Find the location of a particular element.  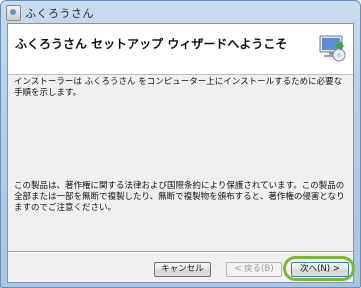

app-icon is located at coordinates (13, 13).